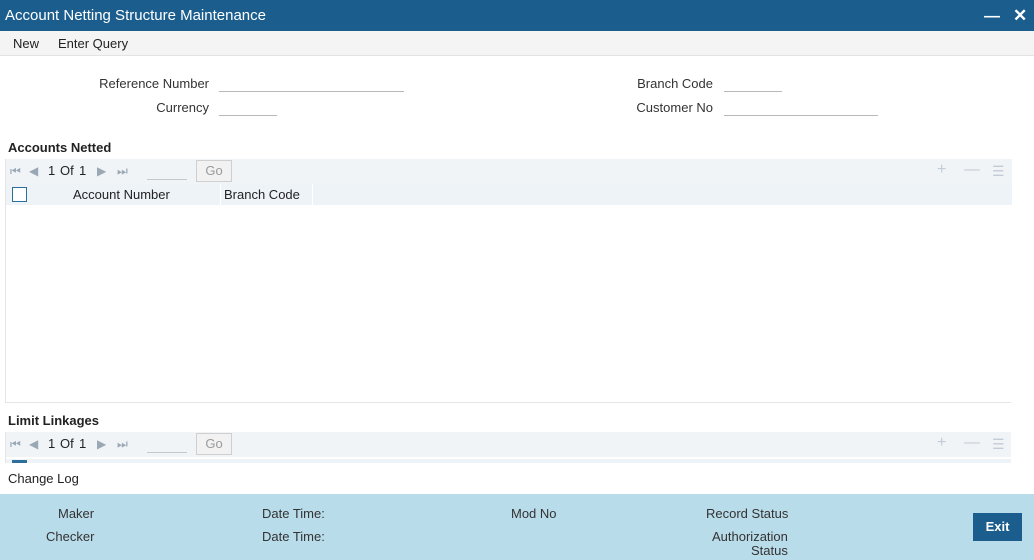  What do you see at coordinates (267, 194) in the screenshot?
I see `branch-code-column-header: Branch Code` at bounding box center [267, 194].